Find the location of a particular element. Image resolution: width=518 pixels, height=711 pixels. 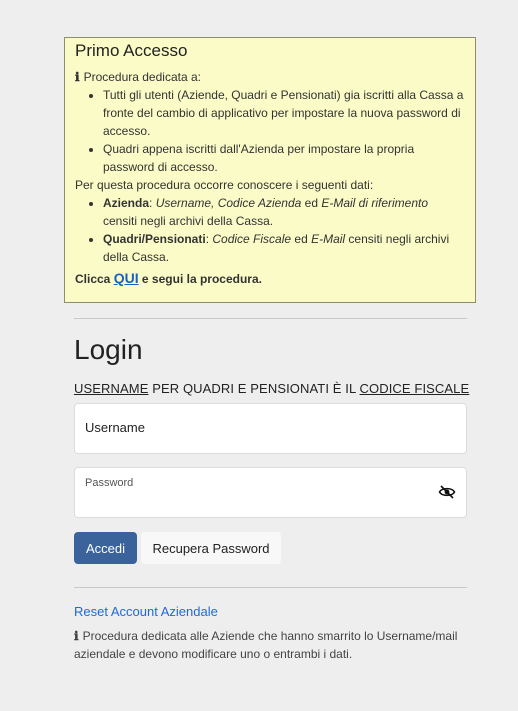

hint-middle: PER QUADRI E PENSIONATI È IL is located at coordinates (254, 388).